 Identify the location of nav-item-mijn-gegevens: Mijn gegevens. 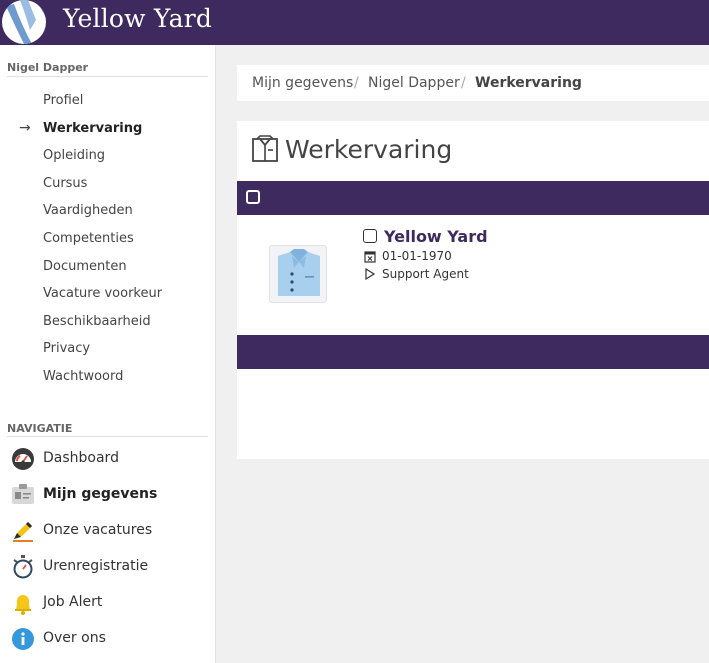
(107, 495).